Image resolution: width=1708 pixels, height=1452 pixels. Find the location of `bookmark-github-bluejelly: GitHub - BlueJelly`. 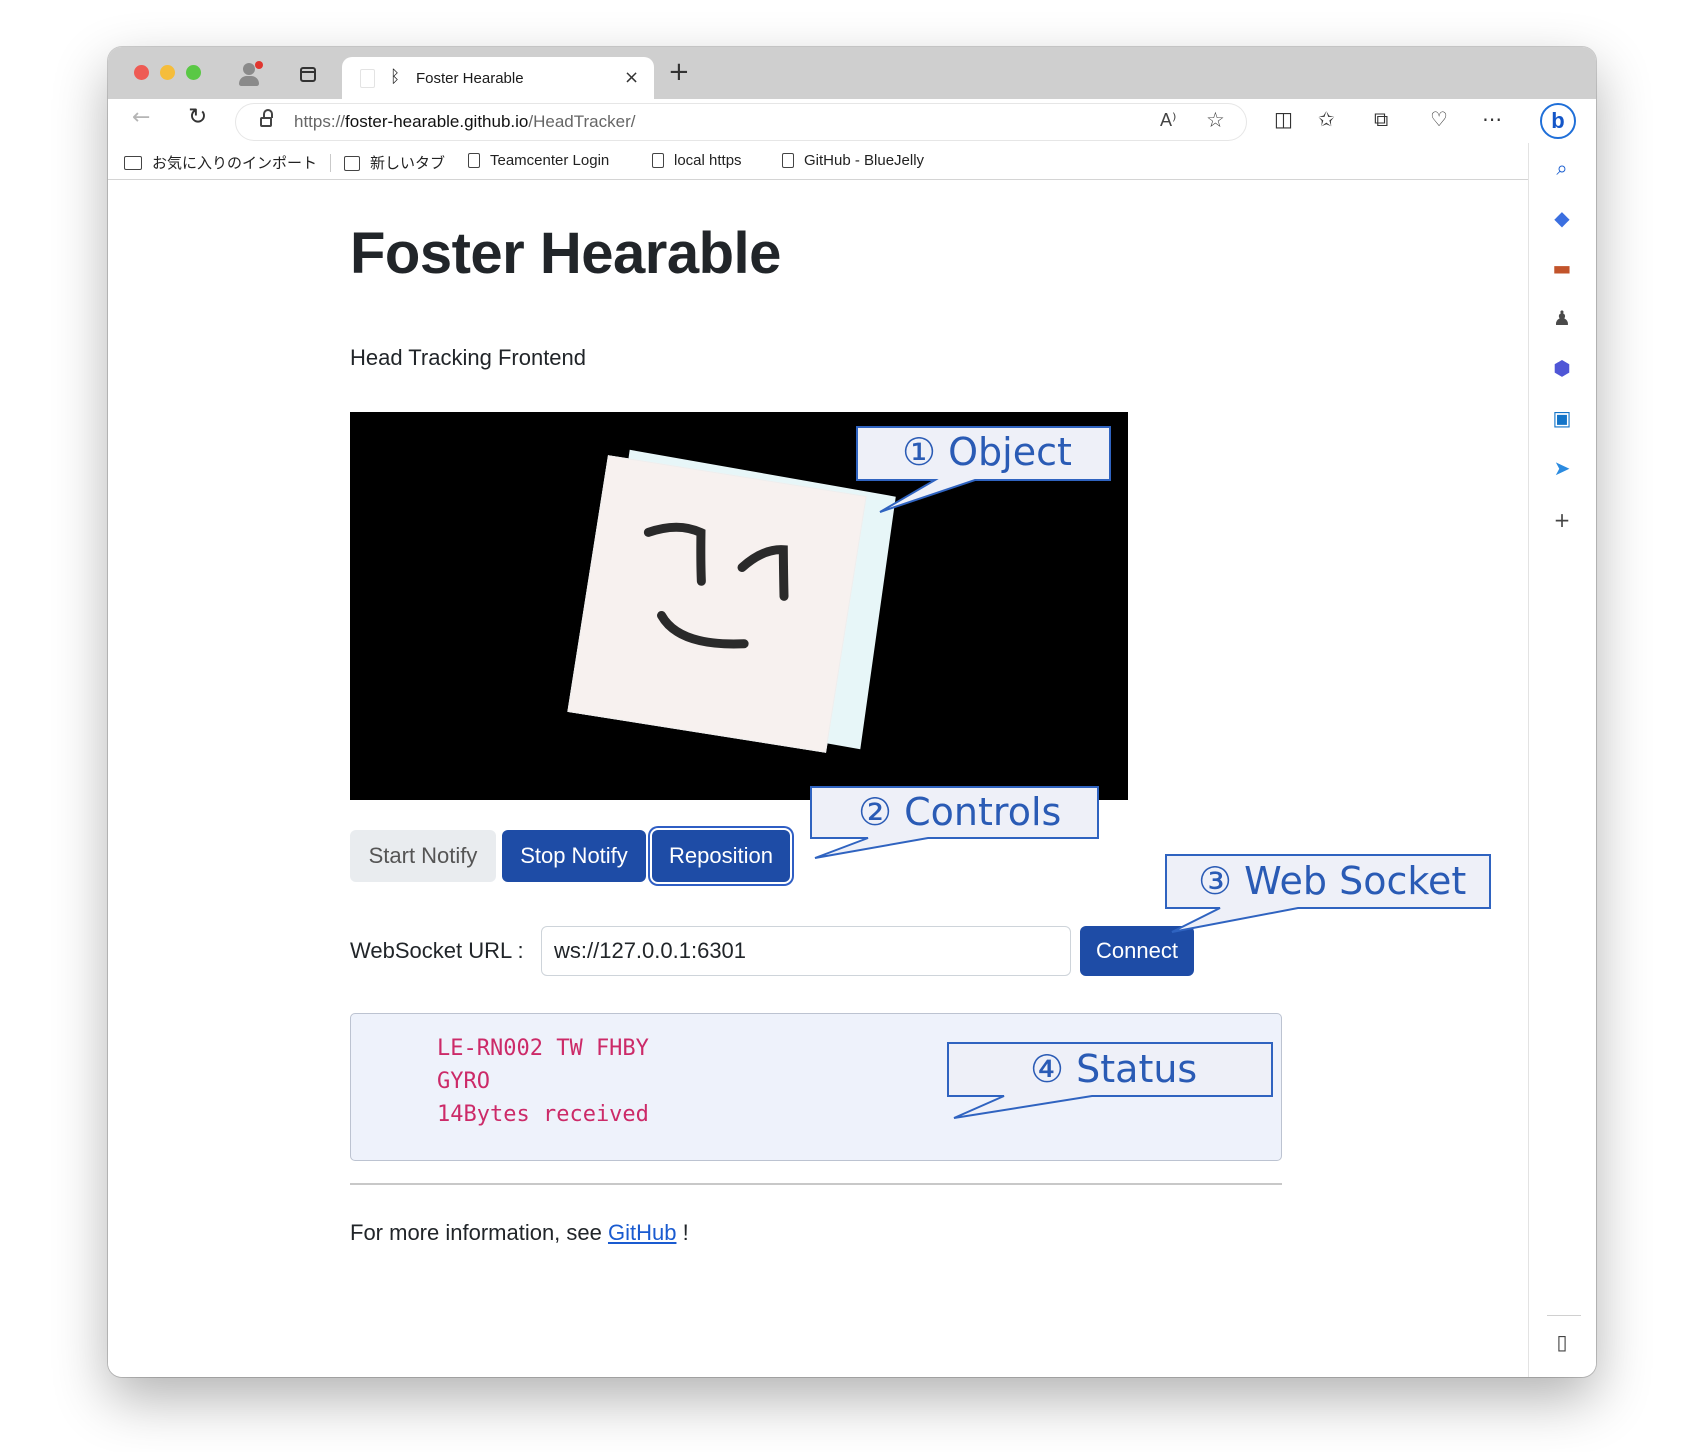

bookmark-github-bluejelly: GitHub - BlueJelly is located at coordinates (853, 160).